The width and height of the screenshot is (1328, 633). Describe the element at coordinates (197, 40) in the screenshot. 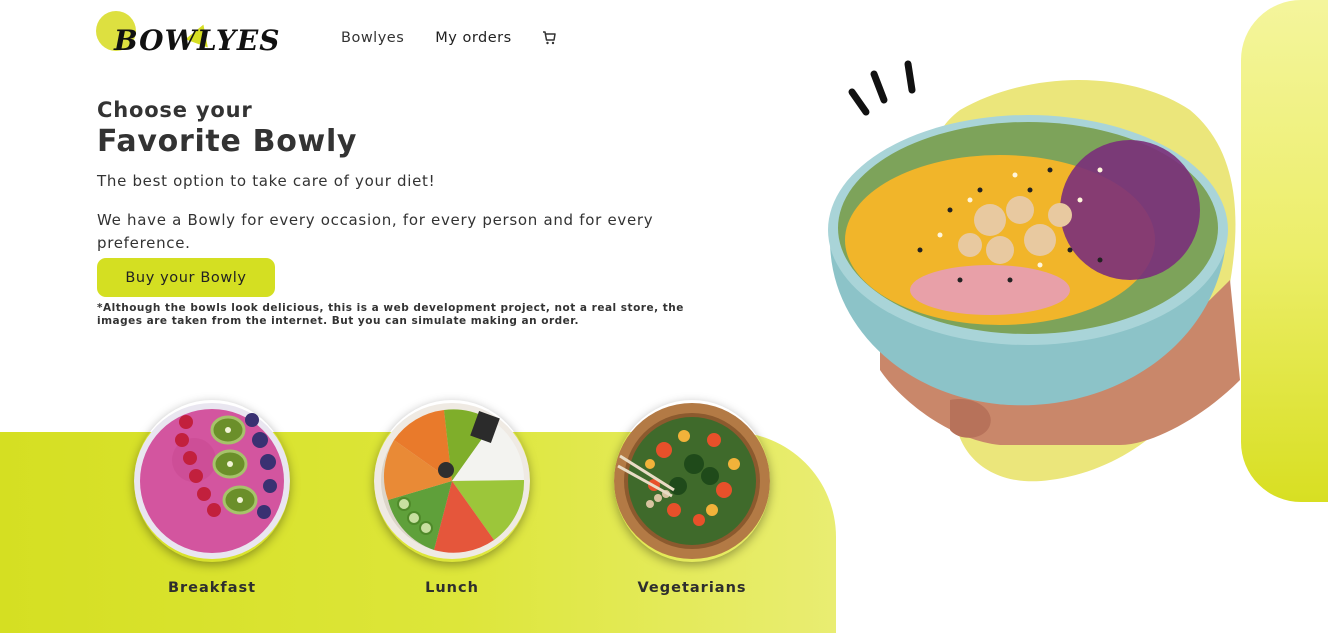

I see `logo-text: BOWLYES` at that location.